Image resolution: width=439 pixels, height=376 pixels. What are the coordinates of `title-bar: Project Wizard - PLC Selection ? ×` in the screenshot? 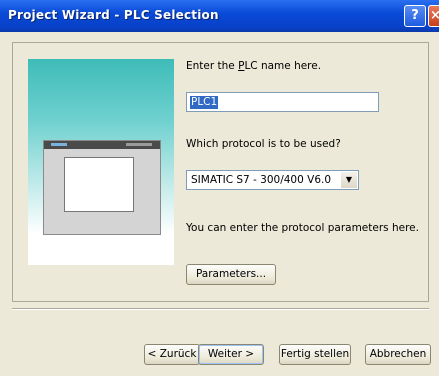 It's located at (219, 16).